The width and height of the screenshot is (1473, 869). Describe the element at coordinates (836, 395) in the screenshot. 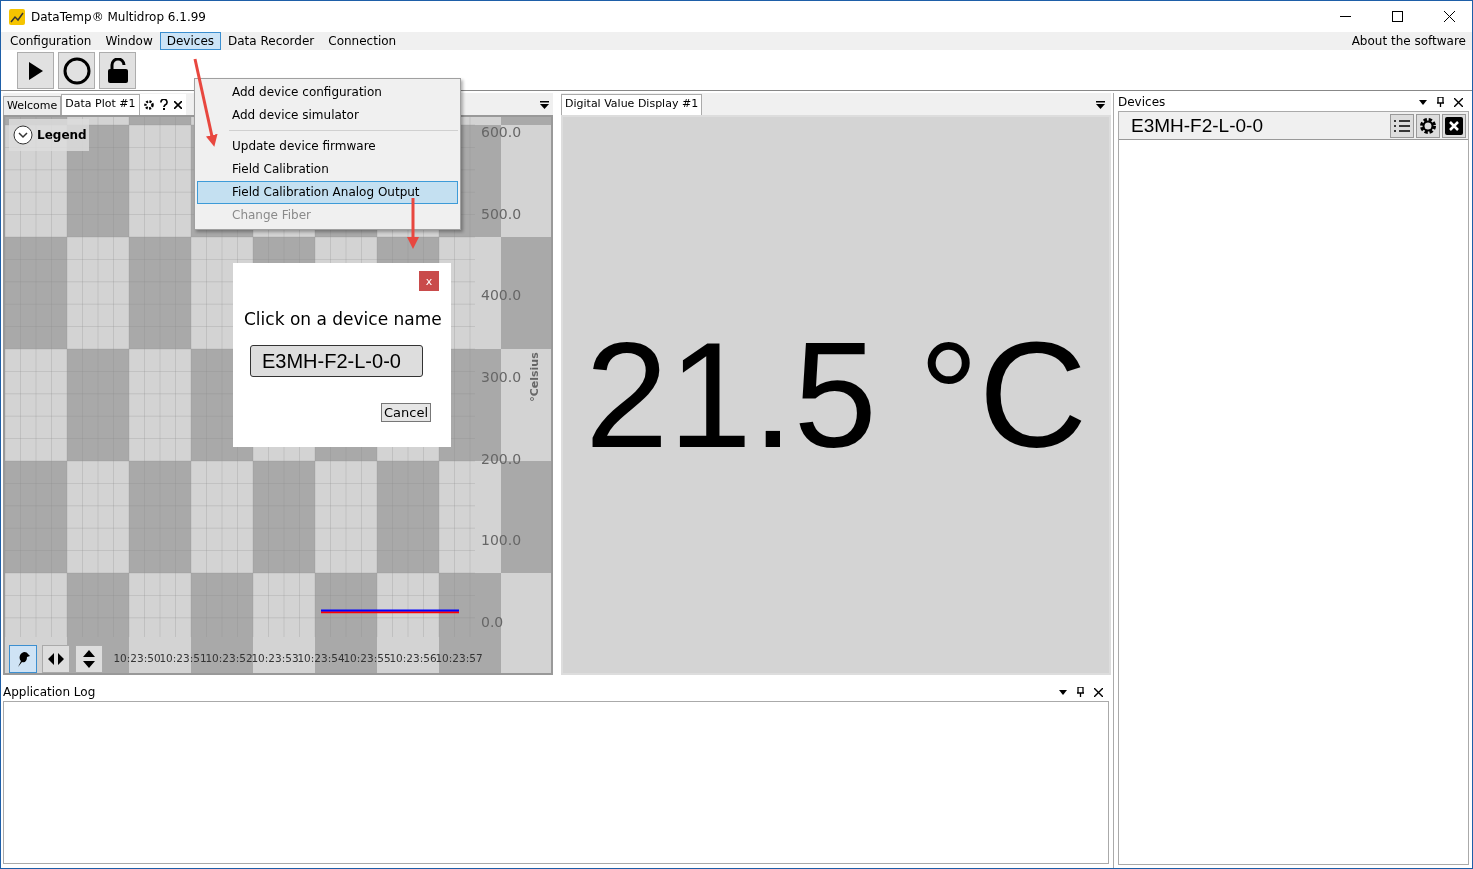

I see `temperature-value: 21.5 °C` at that location.